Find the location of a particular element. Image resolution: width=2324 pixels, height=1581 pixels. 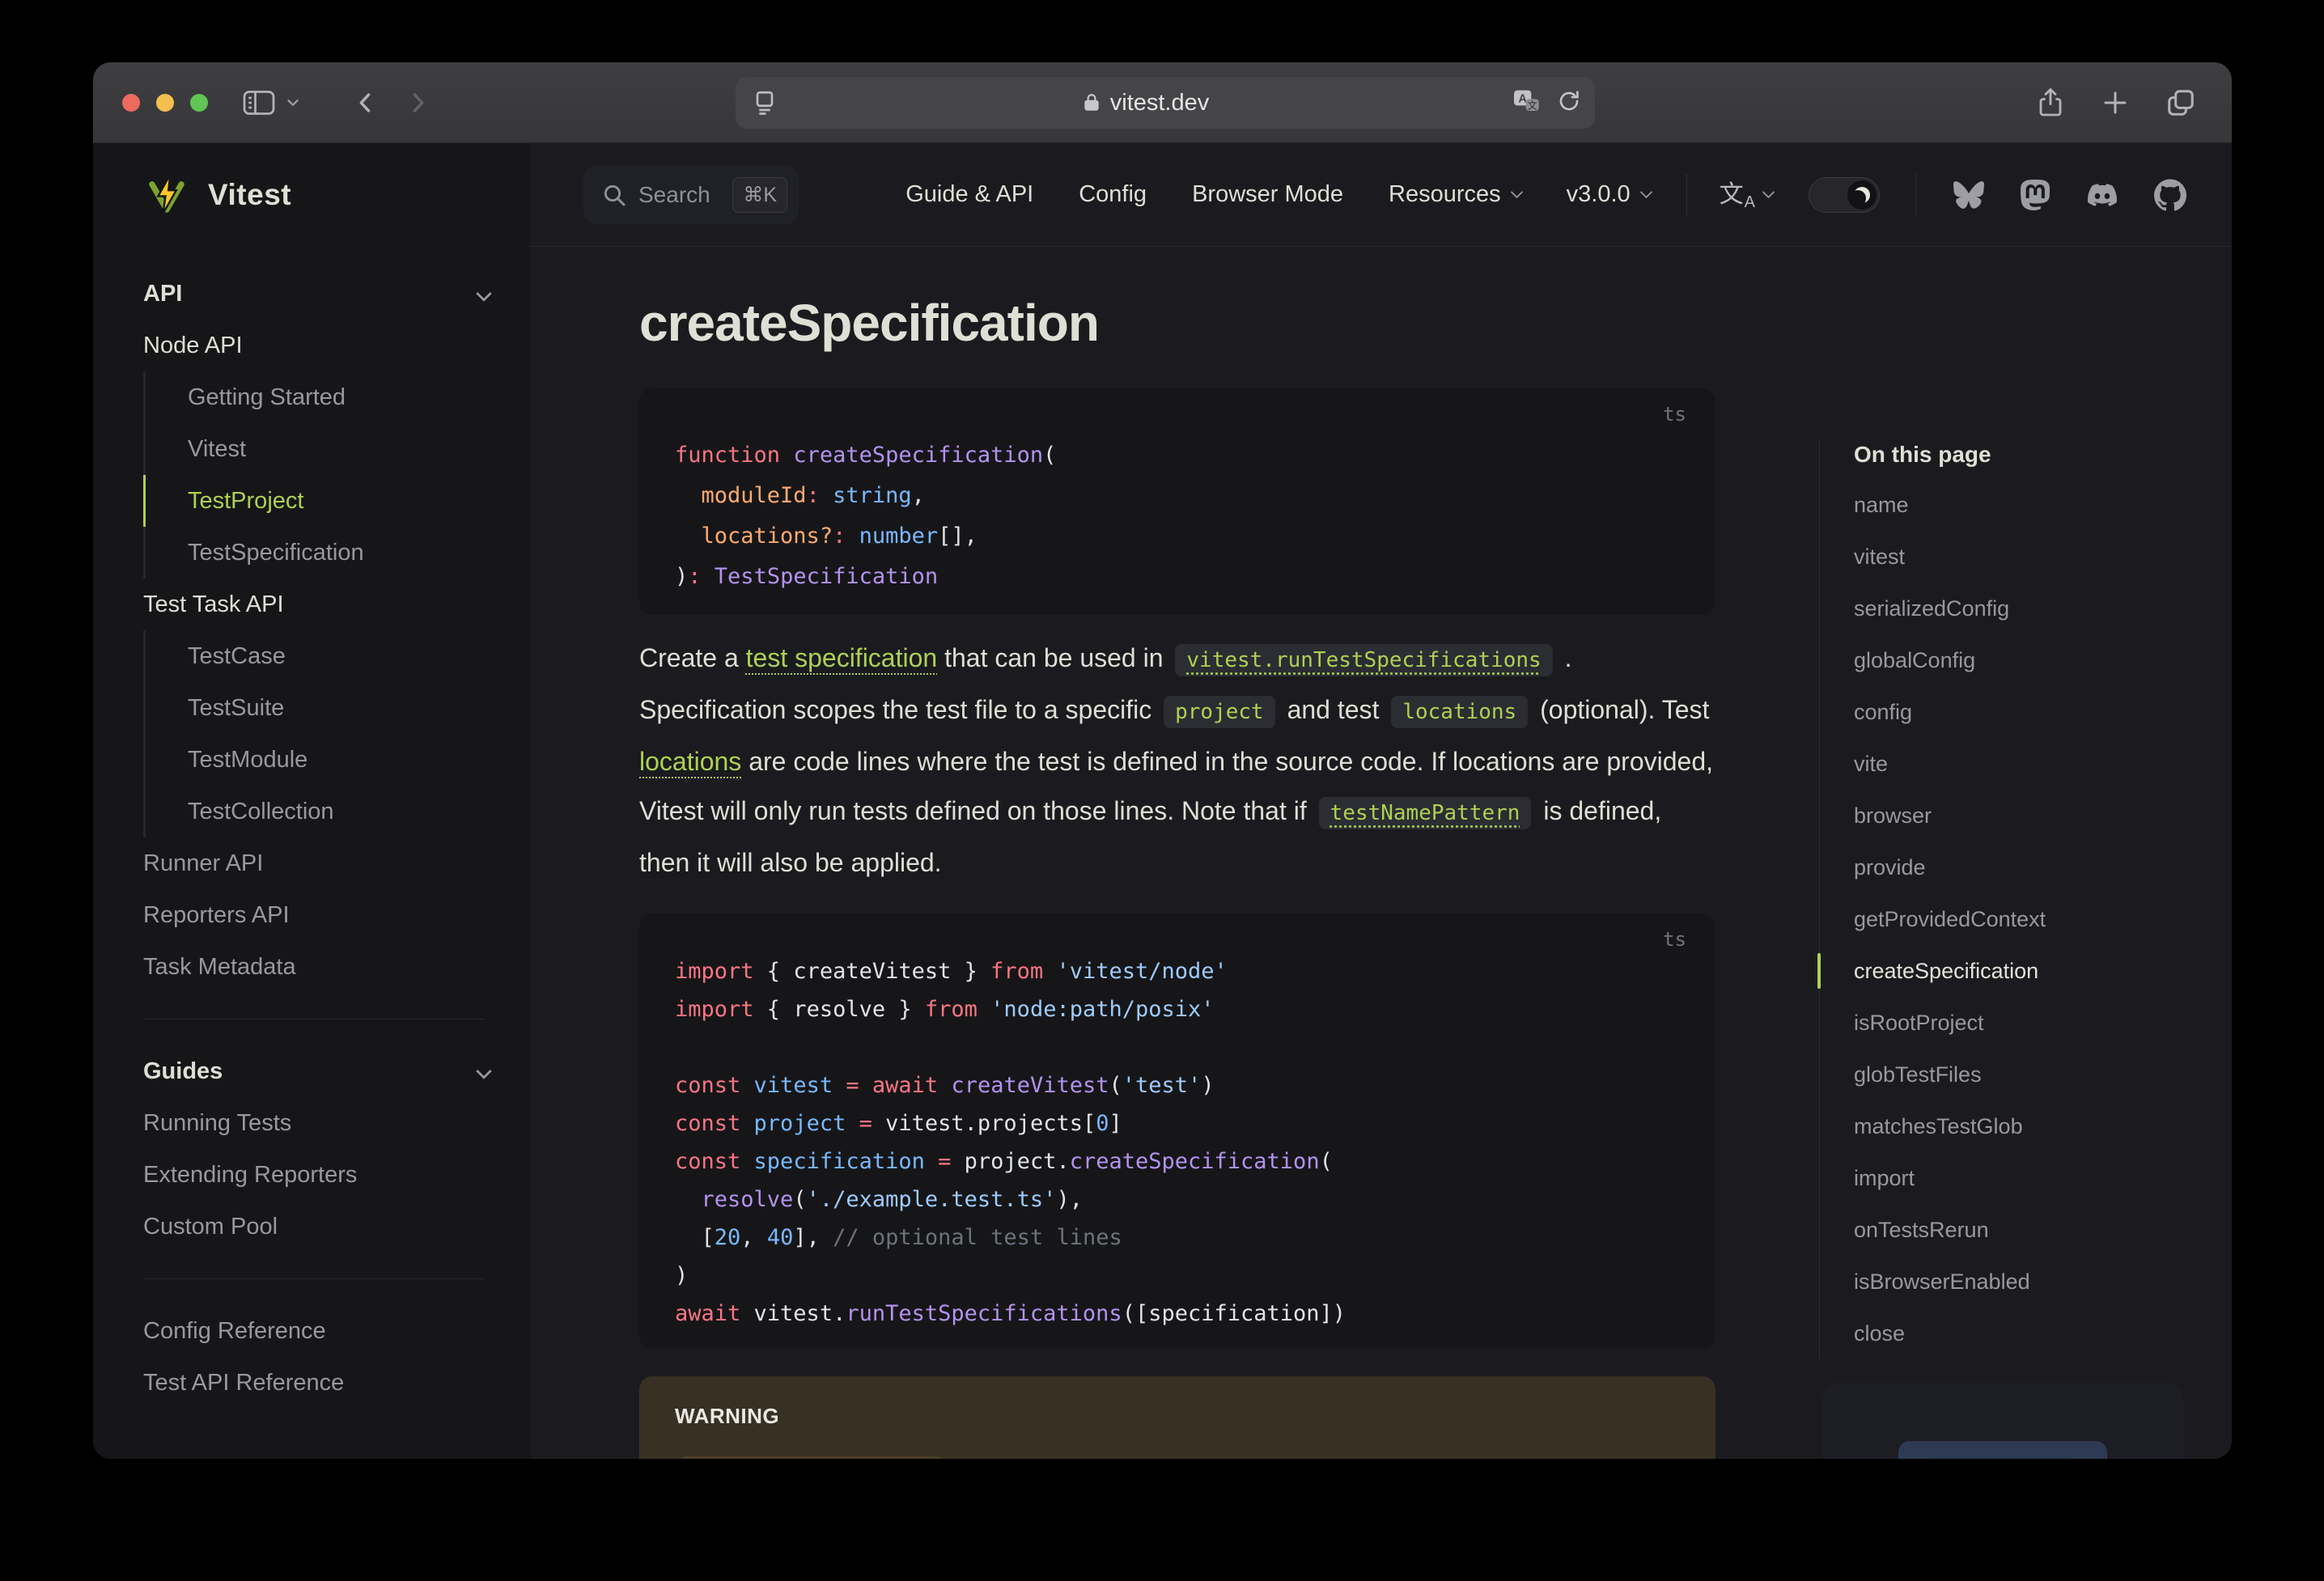

sidebar-item-testcollection: TestCollection is located at coordinates (319, 811).